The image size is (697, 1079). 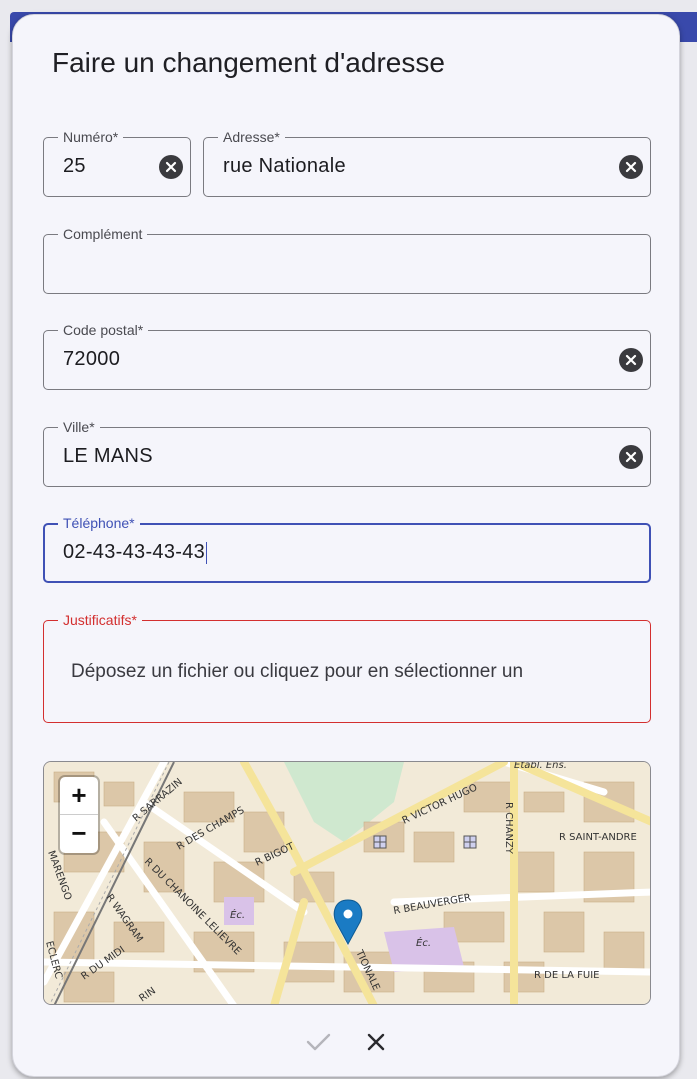 What do you see at coordinates (251, 137) in the screenshot?
I see `adresse-label: Adresse*` at bounding box center [251, 137].